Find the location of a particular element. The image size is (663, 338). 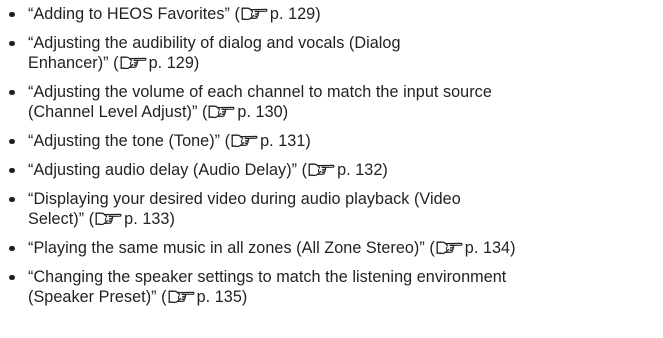

list-item-line: “Adjusting the tone (Tone)” ( p. 131) is located at coordinates (345, 141).